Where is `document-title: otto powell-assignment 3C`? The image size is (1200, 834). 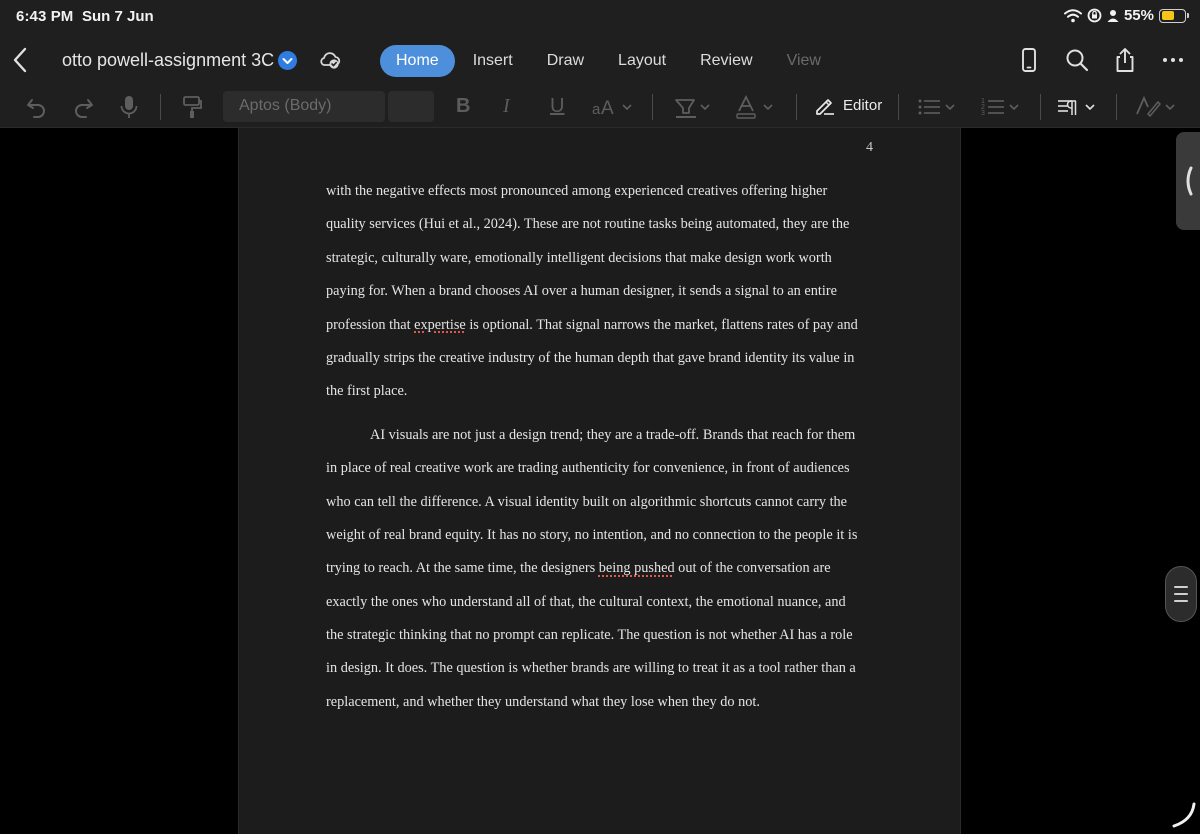 document-title: otto powell-assignment 3C is located at coordinates (168, 60).